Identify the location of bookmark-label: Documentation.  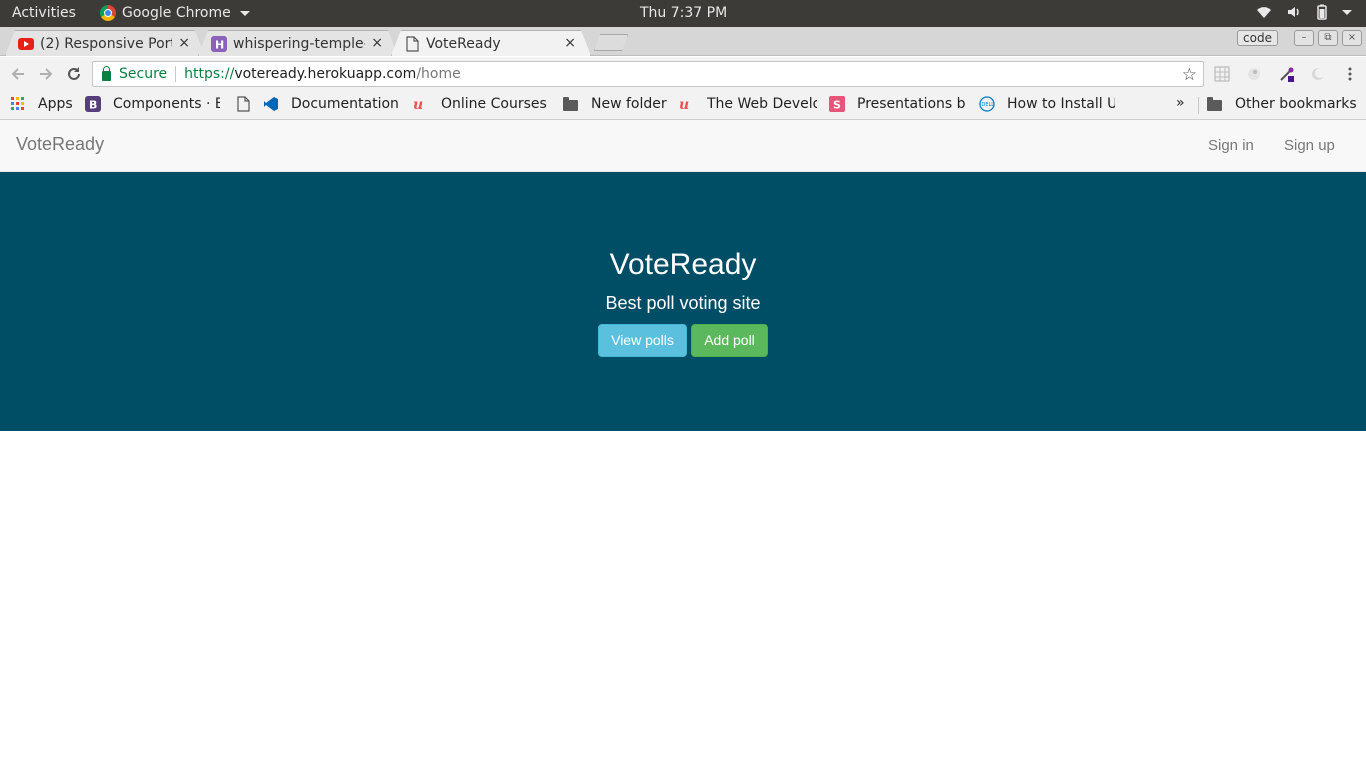
(345, 104).